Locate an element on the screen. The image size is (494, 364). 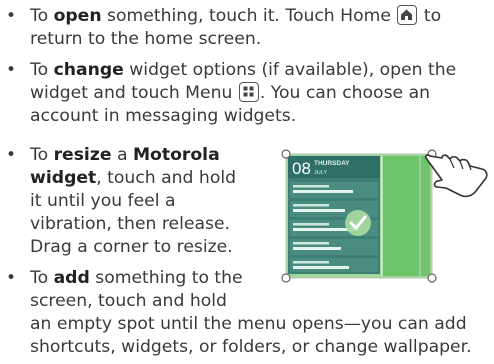
widget-day: THURSDAY is located at coordinates (332, 163).